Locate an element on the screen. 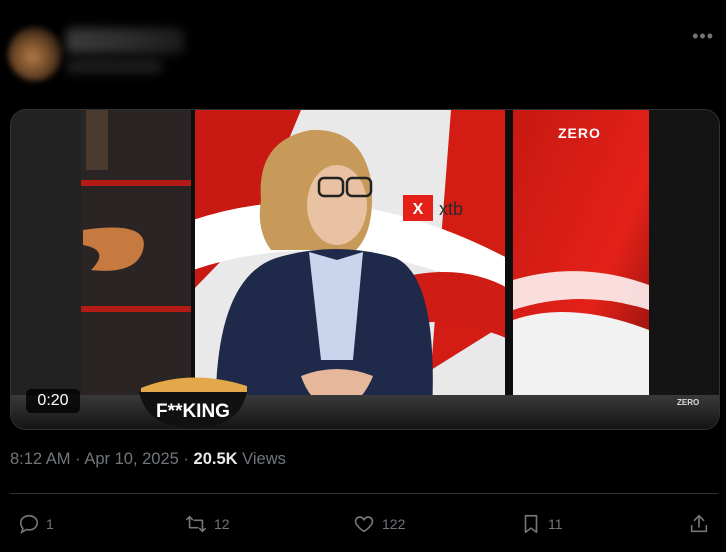 The height and width of the screenshot is (552, 726). author-handle-redacted is located at coordinates (114, 66).